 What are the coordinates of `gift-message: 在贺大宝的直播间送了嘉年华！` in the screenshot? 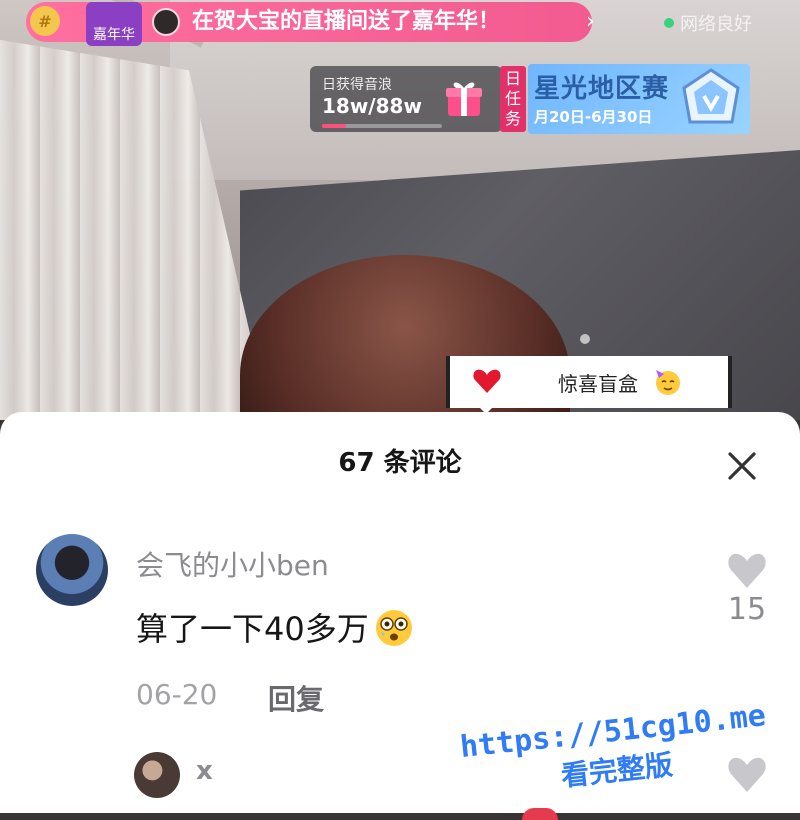 It's located at (346, 21).